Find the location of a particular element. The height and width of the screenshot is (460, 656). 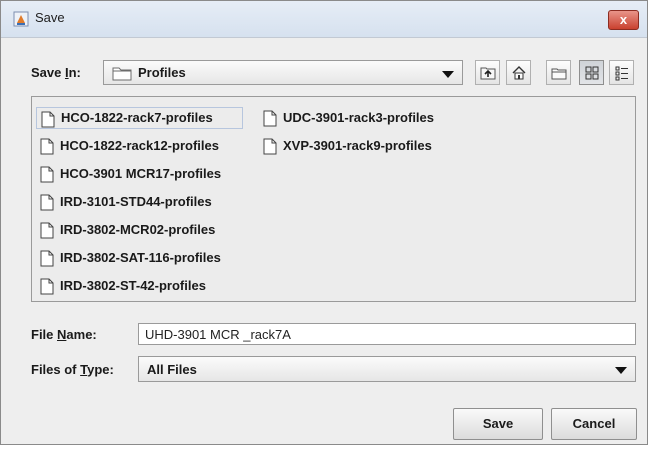

home-icon is located at coordinates (519, 73).